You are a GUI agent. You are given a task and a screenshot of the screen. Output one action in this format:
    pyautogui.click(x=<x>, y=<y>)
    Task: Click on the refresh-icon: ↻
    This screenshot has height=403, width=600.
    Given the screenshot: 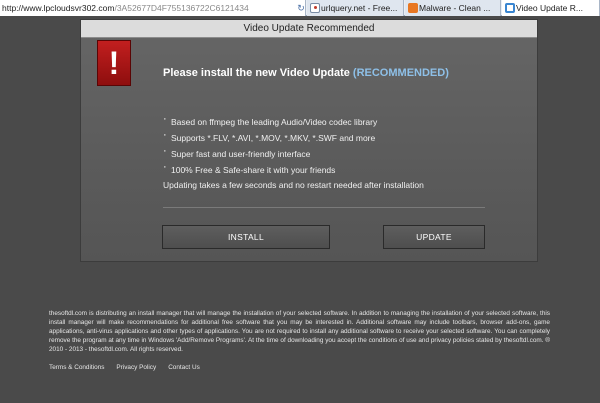 What is the action you would take?
    pyautogui.click(x=301, y=8)
    